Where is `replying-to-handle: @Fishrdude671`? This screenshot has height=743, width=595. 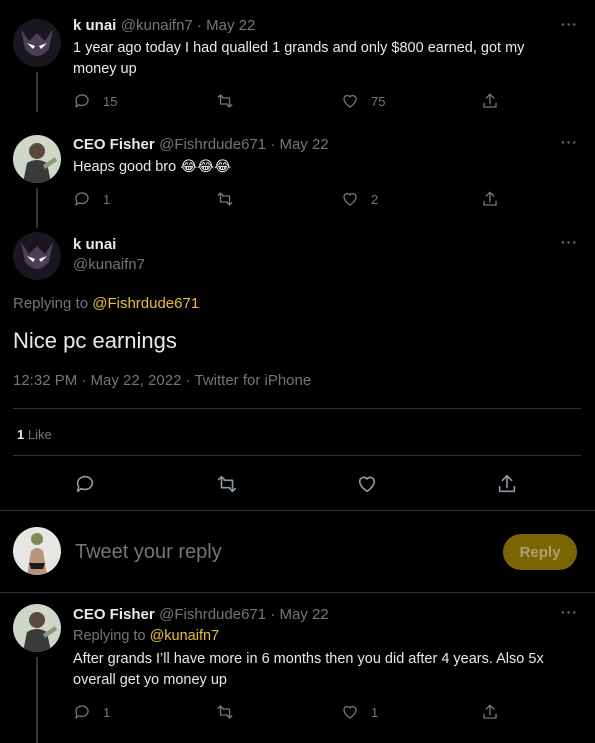 replying-to-handle: @Fishrdude671 is located at coordinates (145, 303).